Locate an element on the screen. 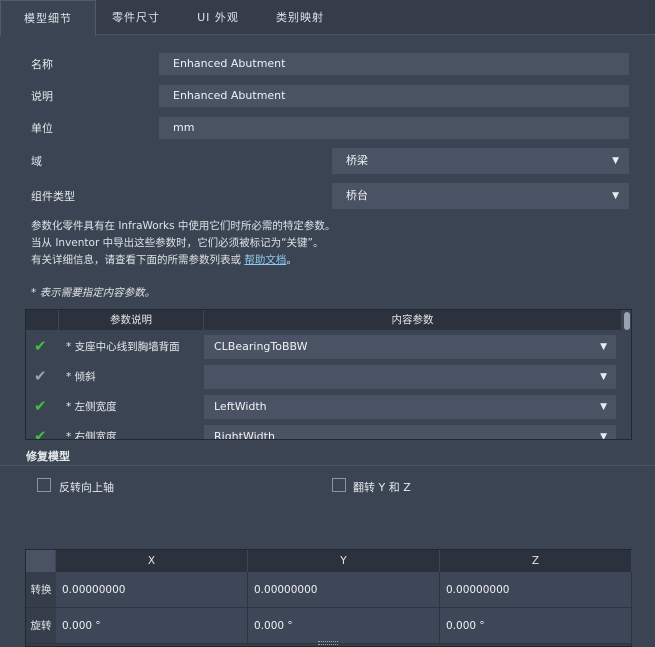 The width and height of the screenshot is (655, 647). content-param-select: ▼ is located at coordinates (410, 377).